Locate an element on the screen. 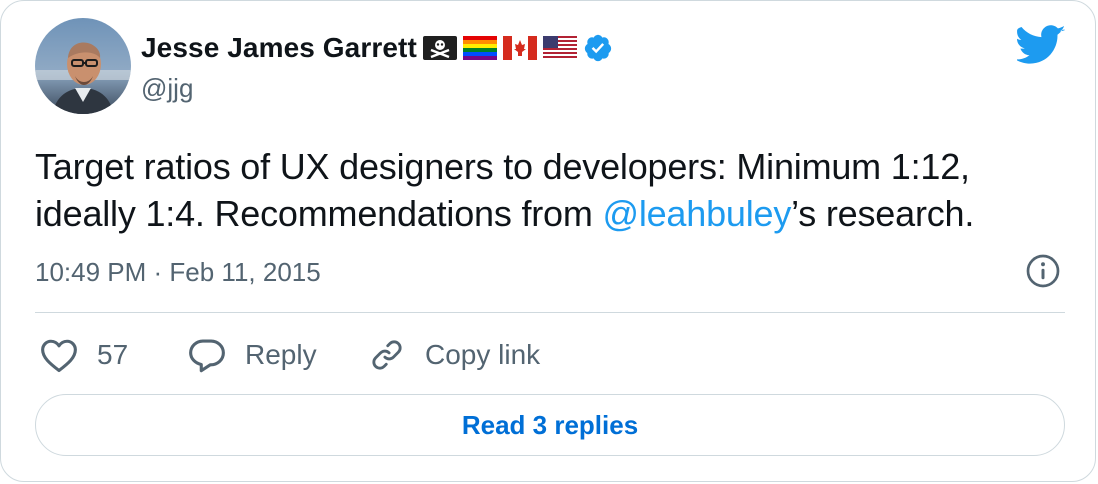  reply-button: Reply is located at coordinates (252, 355).